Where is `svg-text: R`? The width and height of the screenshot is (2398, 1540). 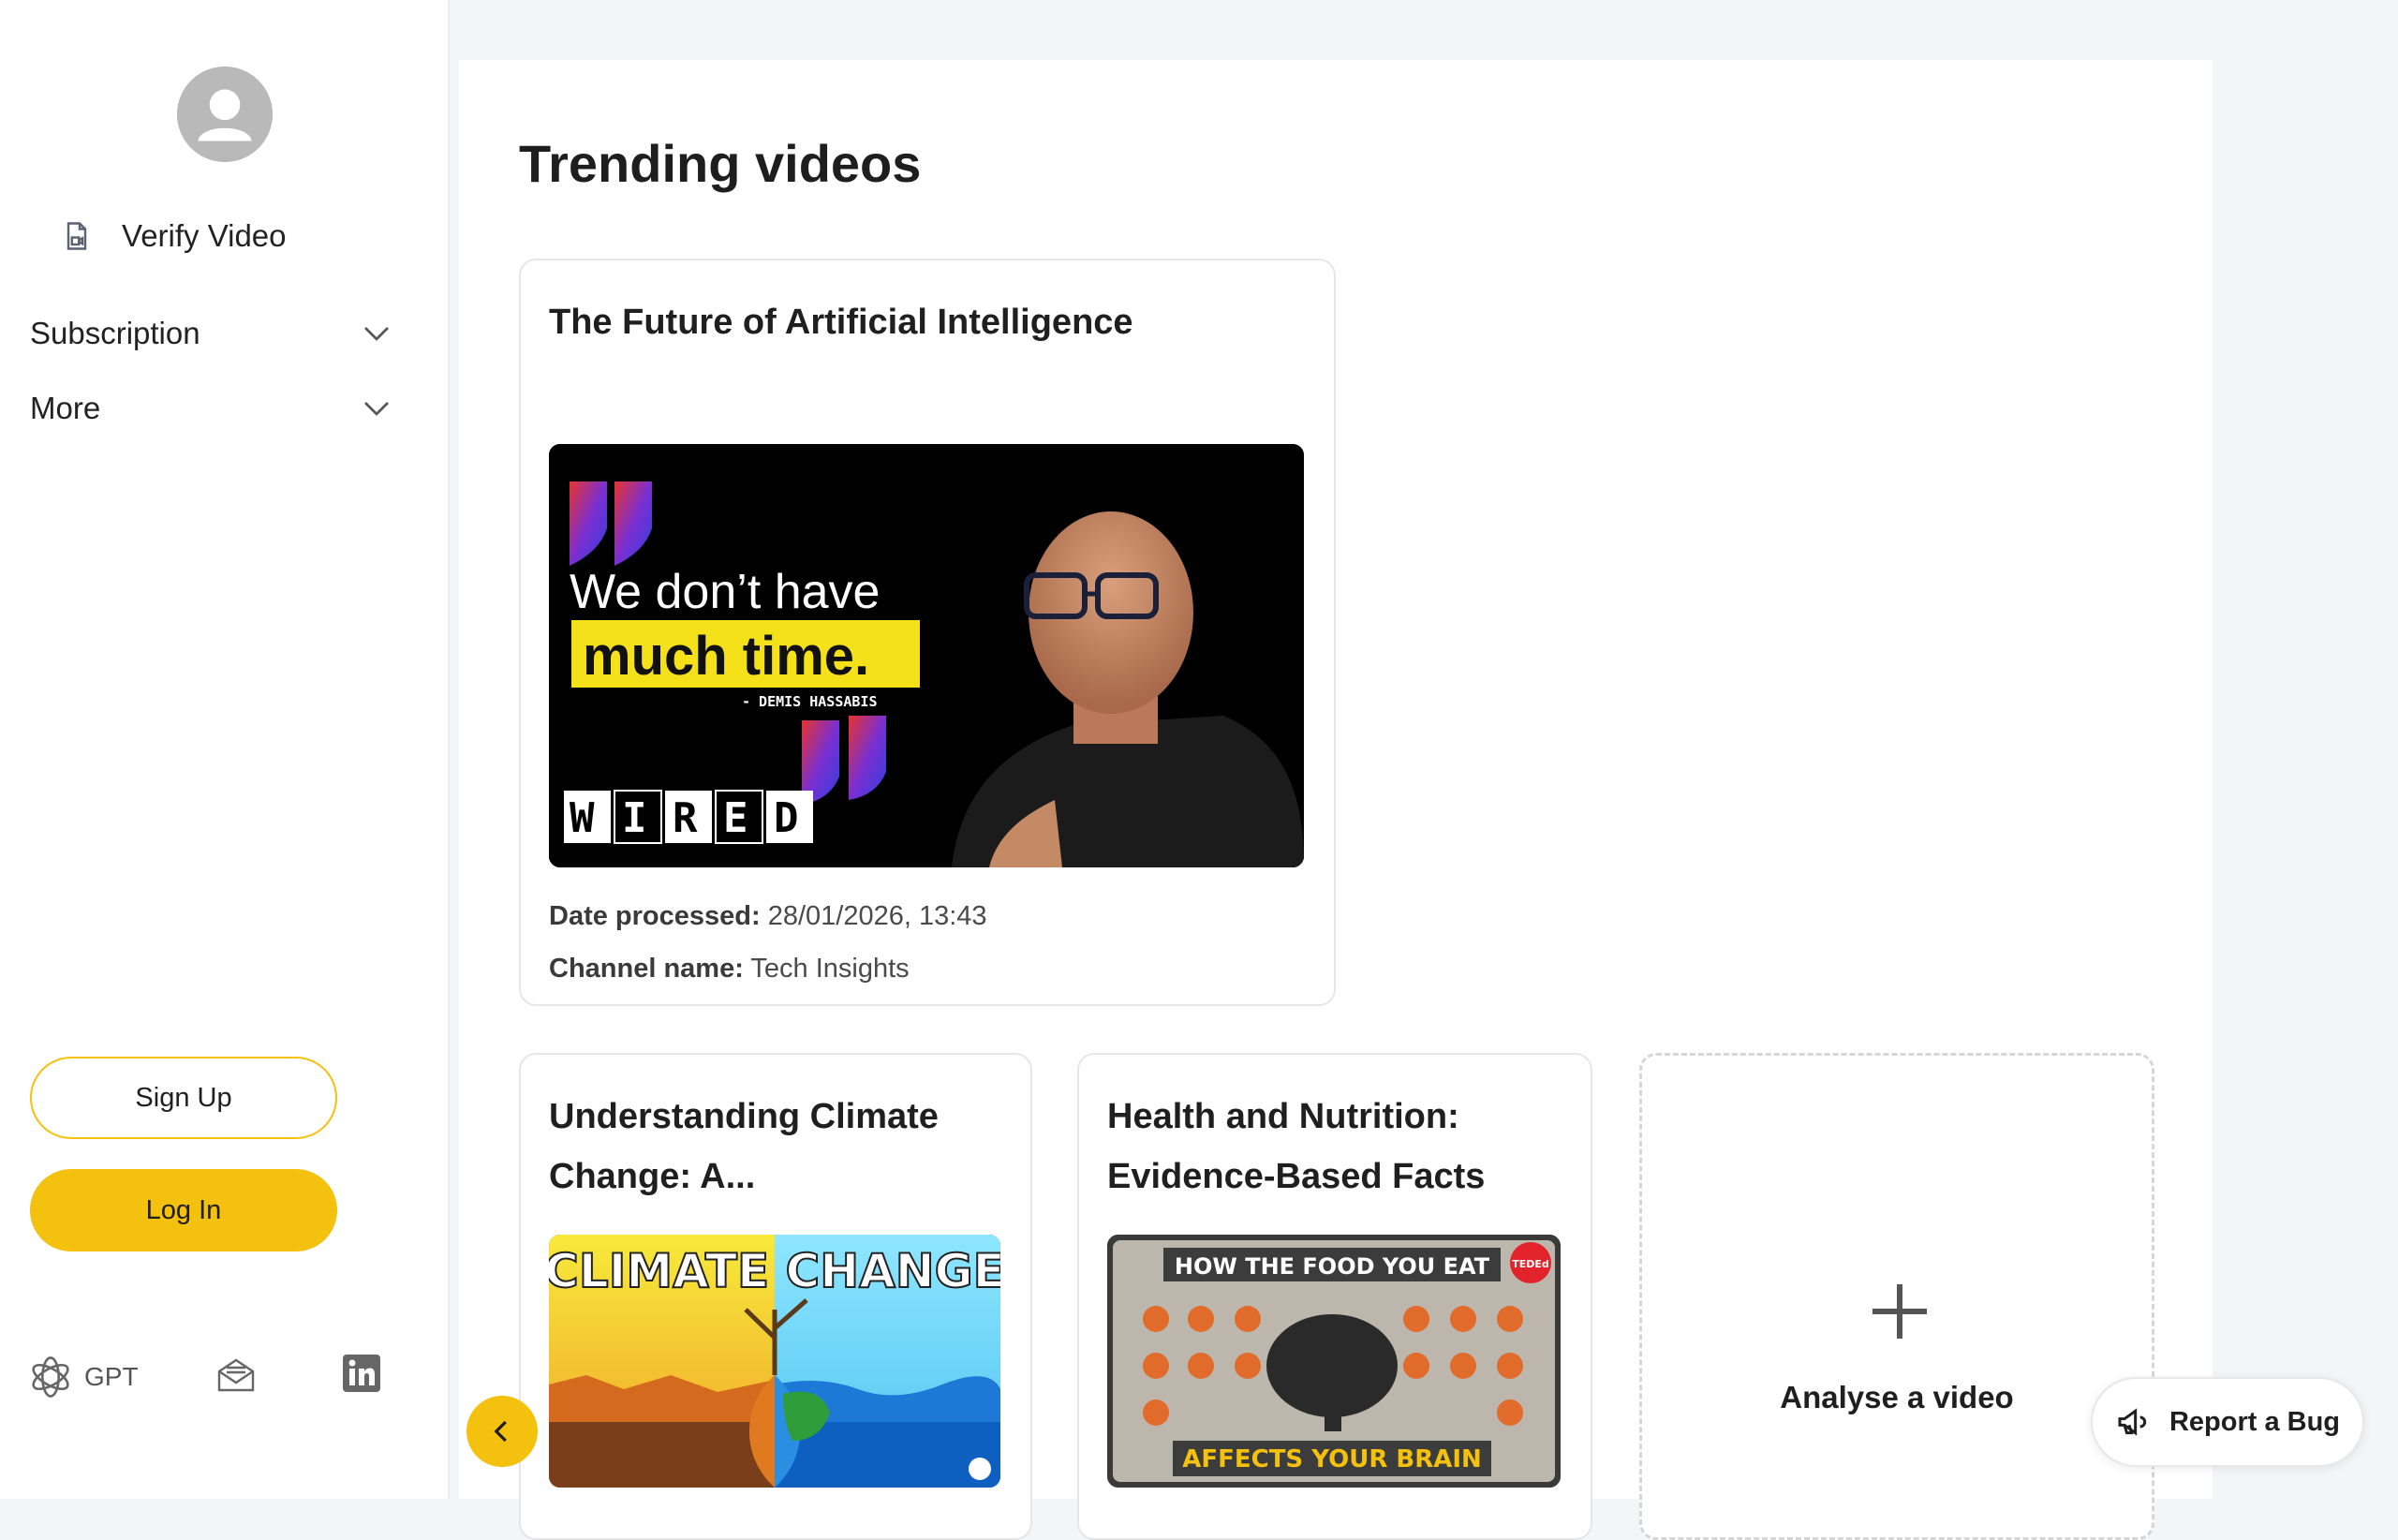
svg-text: R is located at coordinates (685, 818).